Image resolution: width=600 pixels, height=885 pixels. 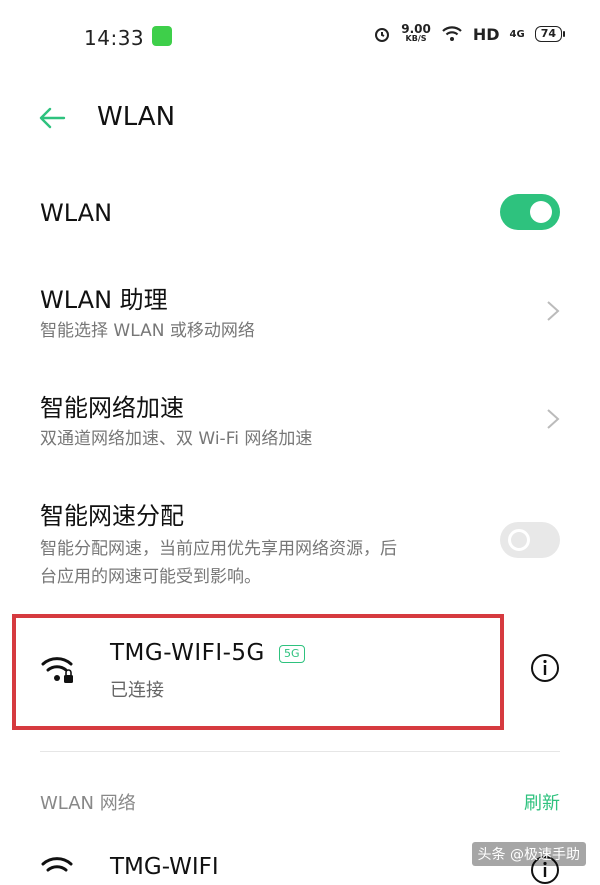 I want to click on wlan-assistant-row: WLAN 助理 智能选择 WLAN 或移动网络, so click(x=300, y=310).